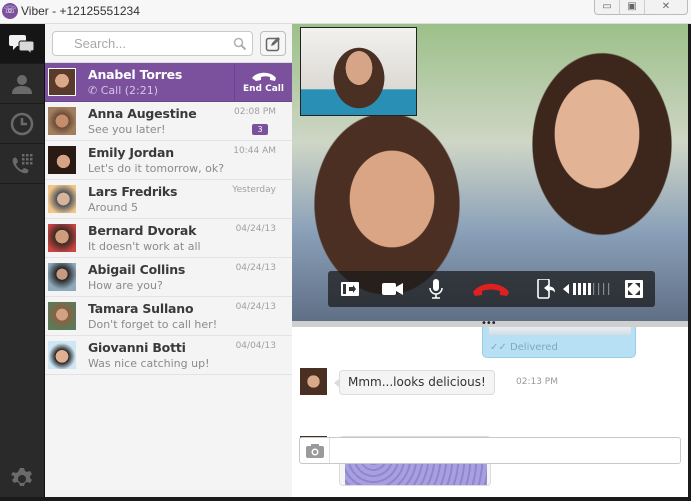 The width and height of the screenshot is (691, 501). I want to click on contact-name: Giovanni Botti, so click(137, 347).